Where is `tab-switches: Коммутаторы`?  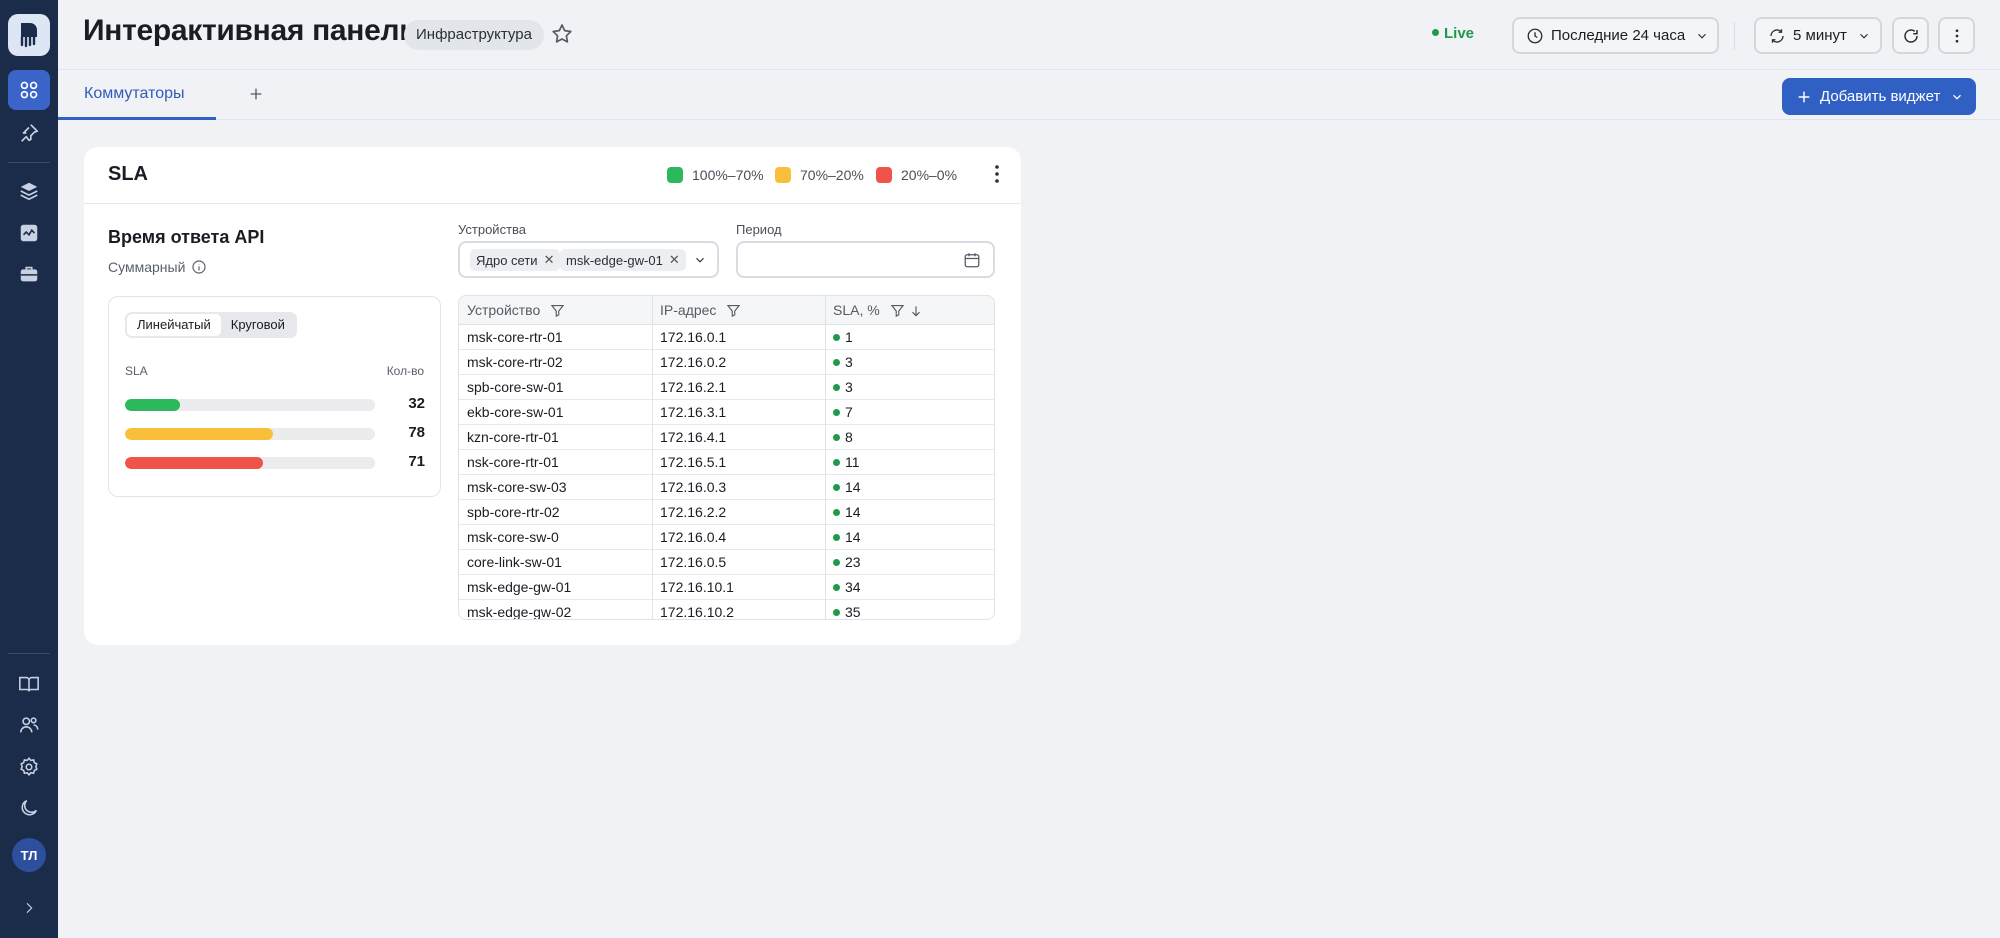 tab-switches: Коммутаторы is located at coordinates (137, 95).